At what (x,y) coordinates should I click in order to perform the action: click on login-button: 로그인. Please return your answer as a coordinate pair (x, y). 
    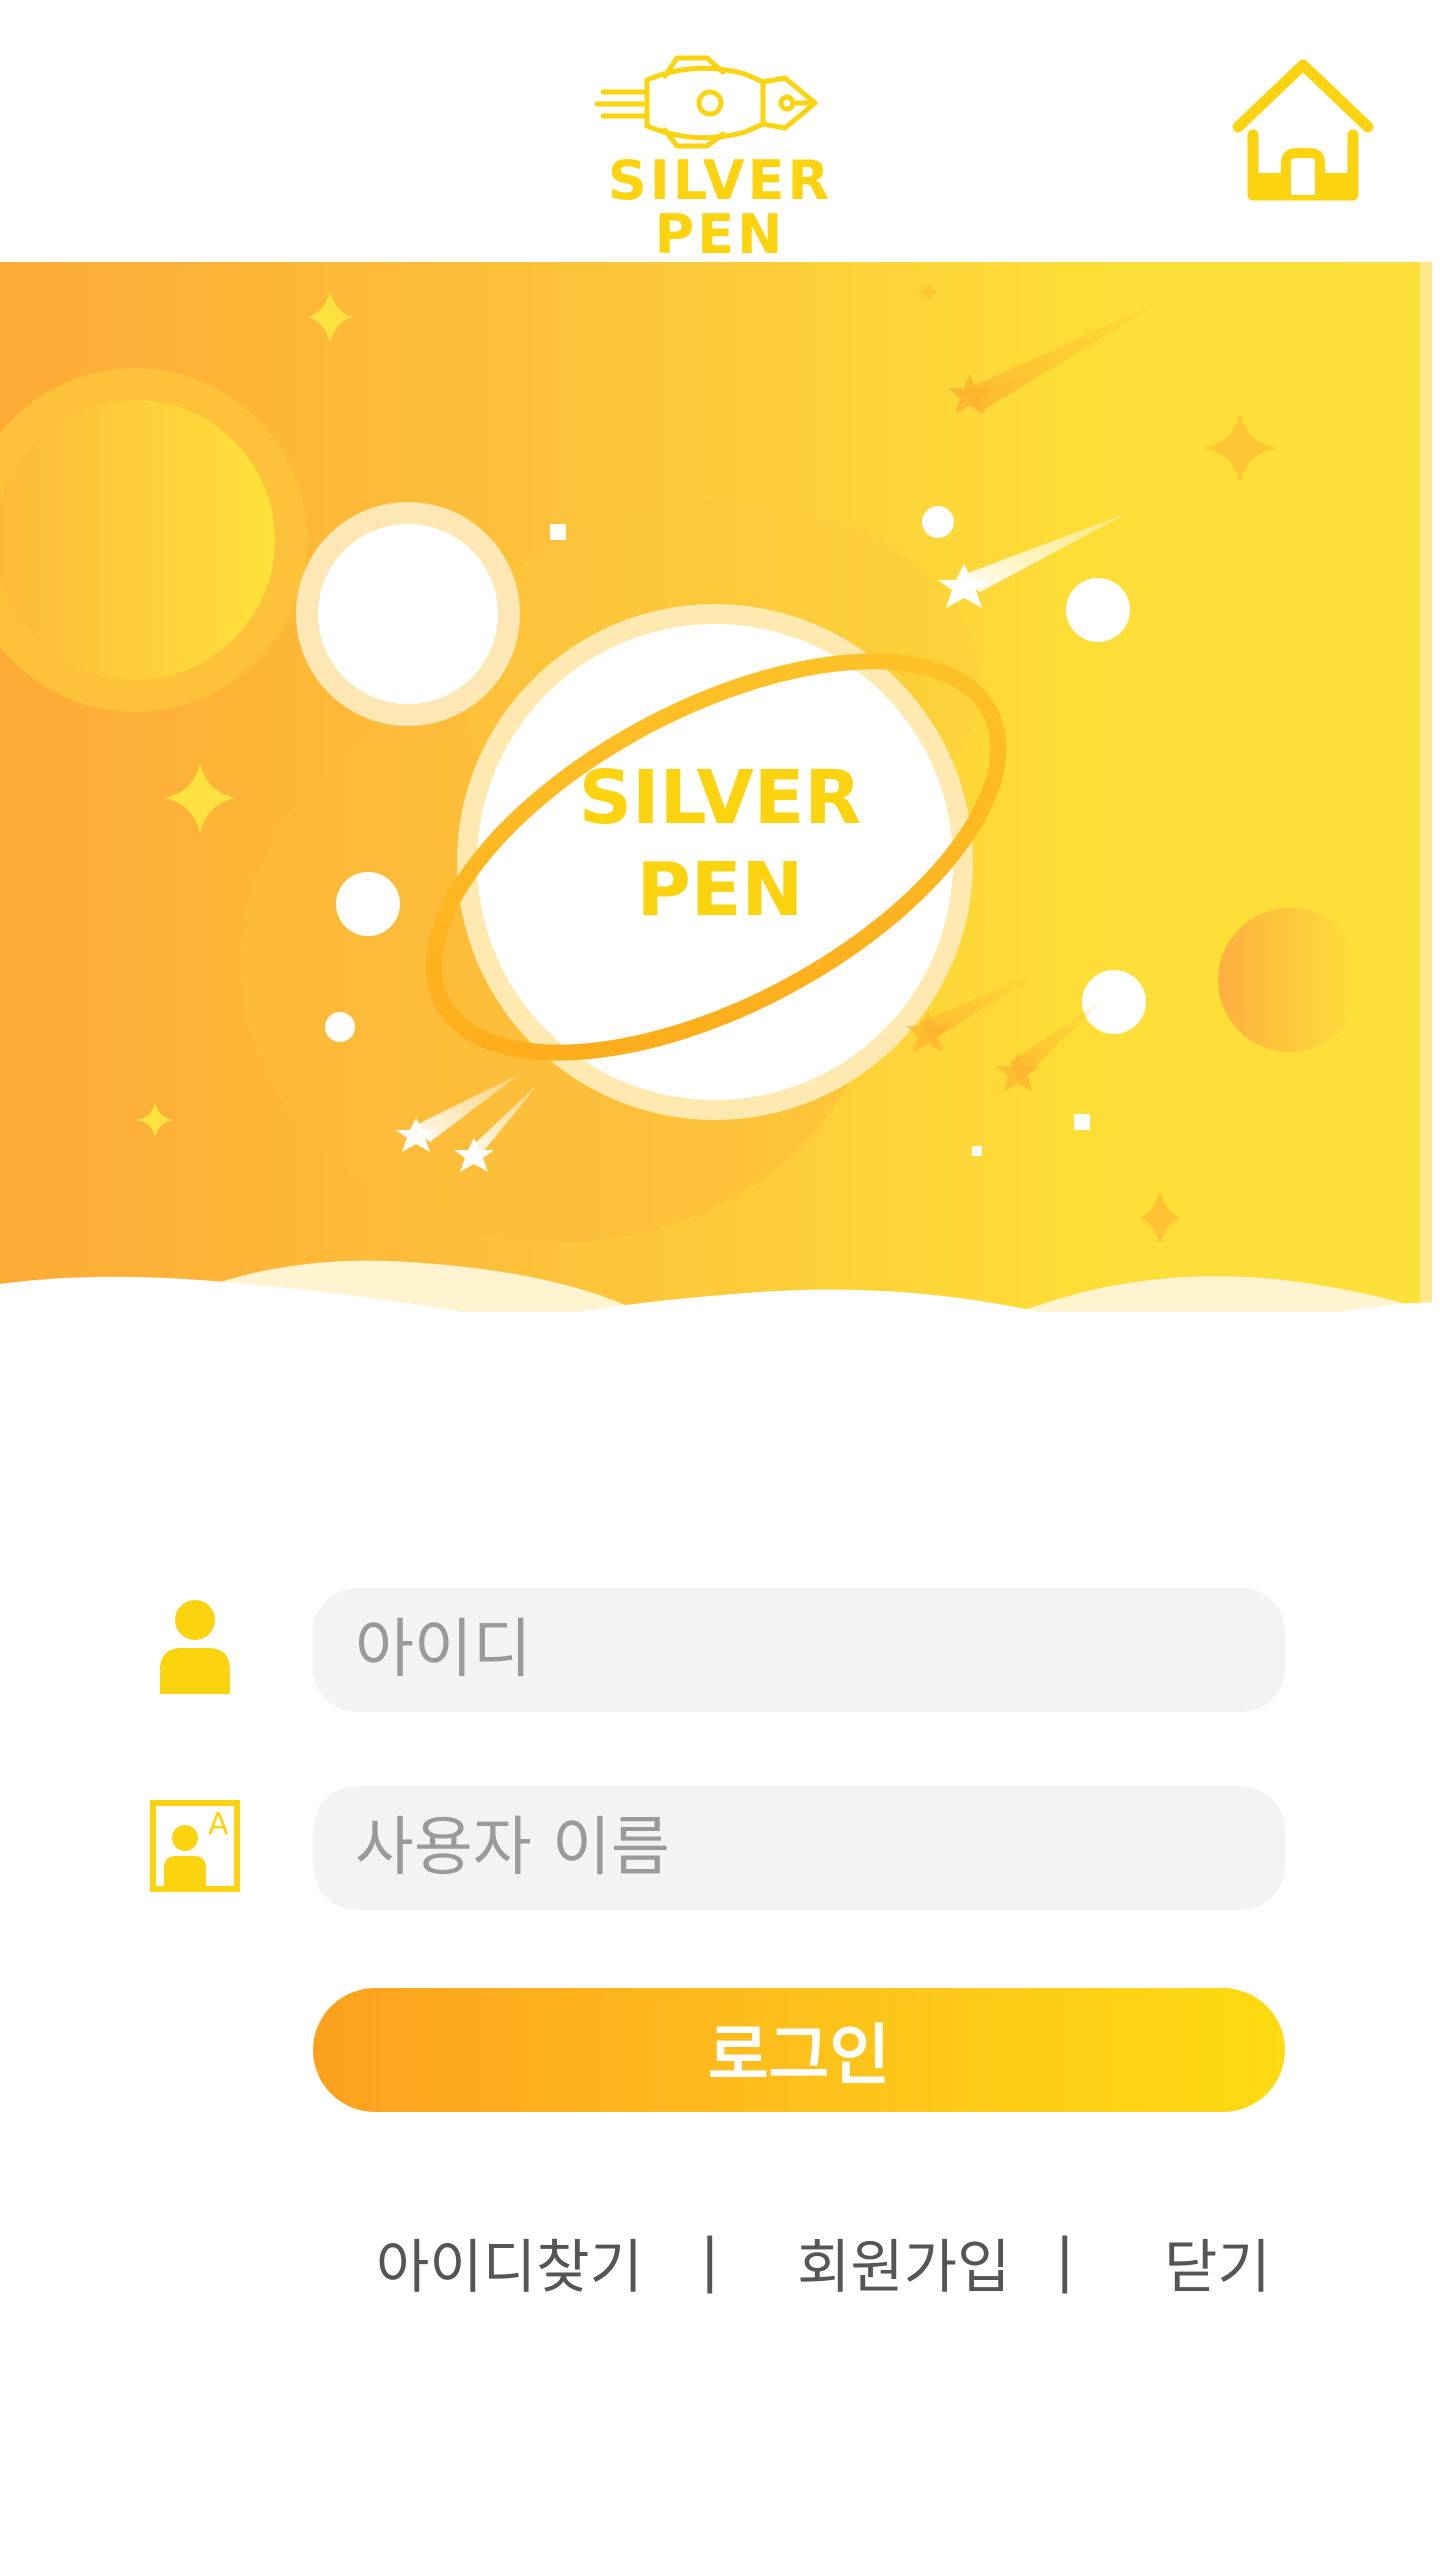
    Looking at the image, I should click on (799, 2050).